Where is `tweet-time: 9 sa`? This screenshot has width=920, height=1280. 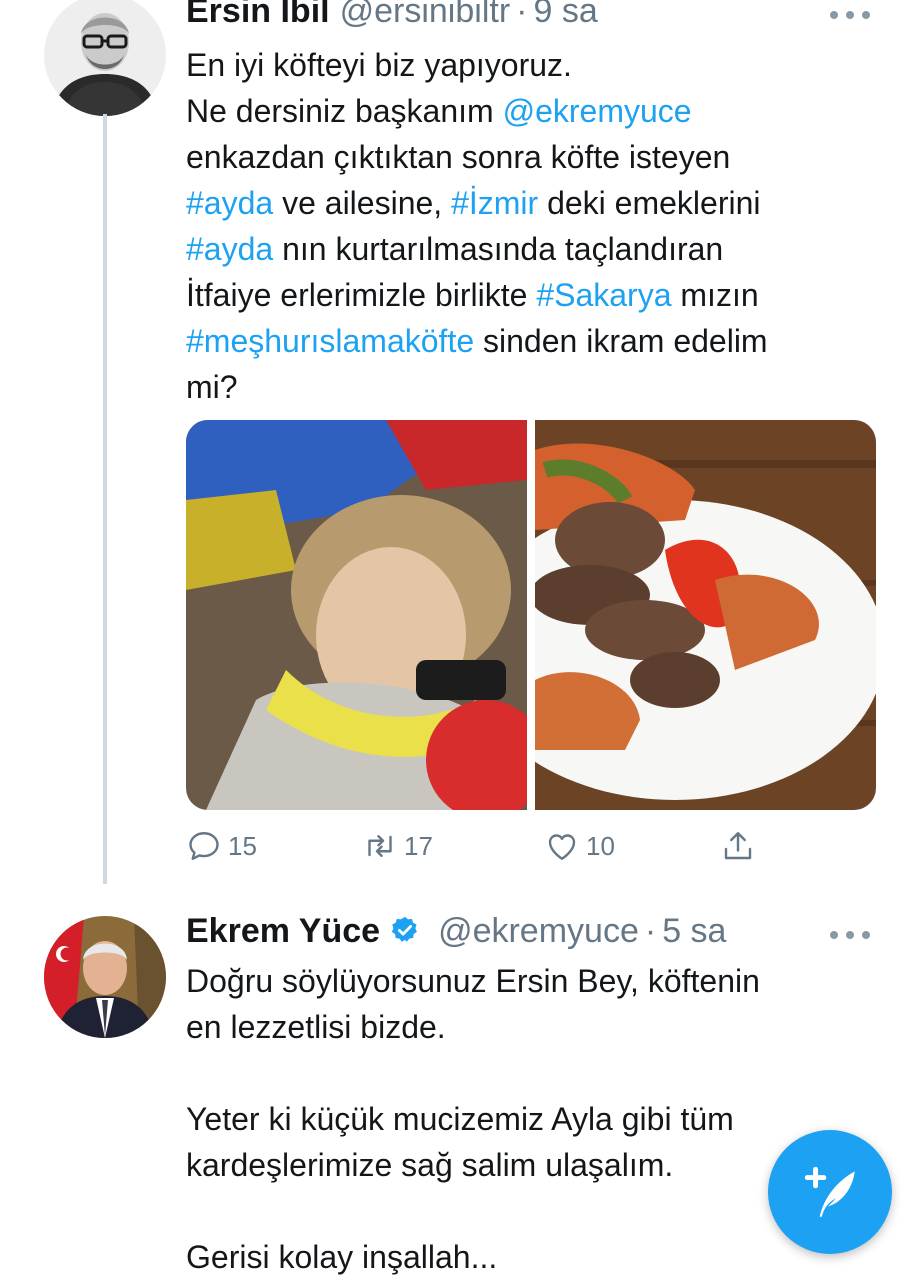 tweet-time: 9 sa is located at coordinates (565, 15).